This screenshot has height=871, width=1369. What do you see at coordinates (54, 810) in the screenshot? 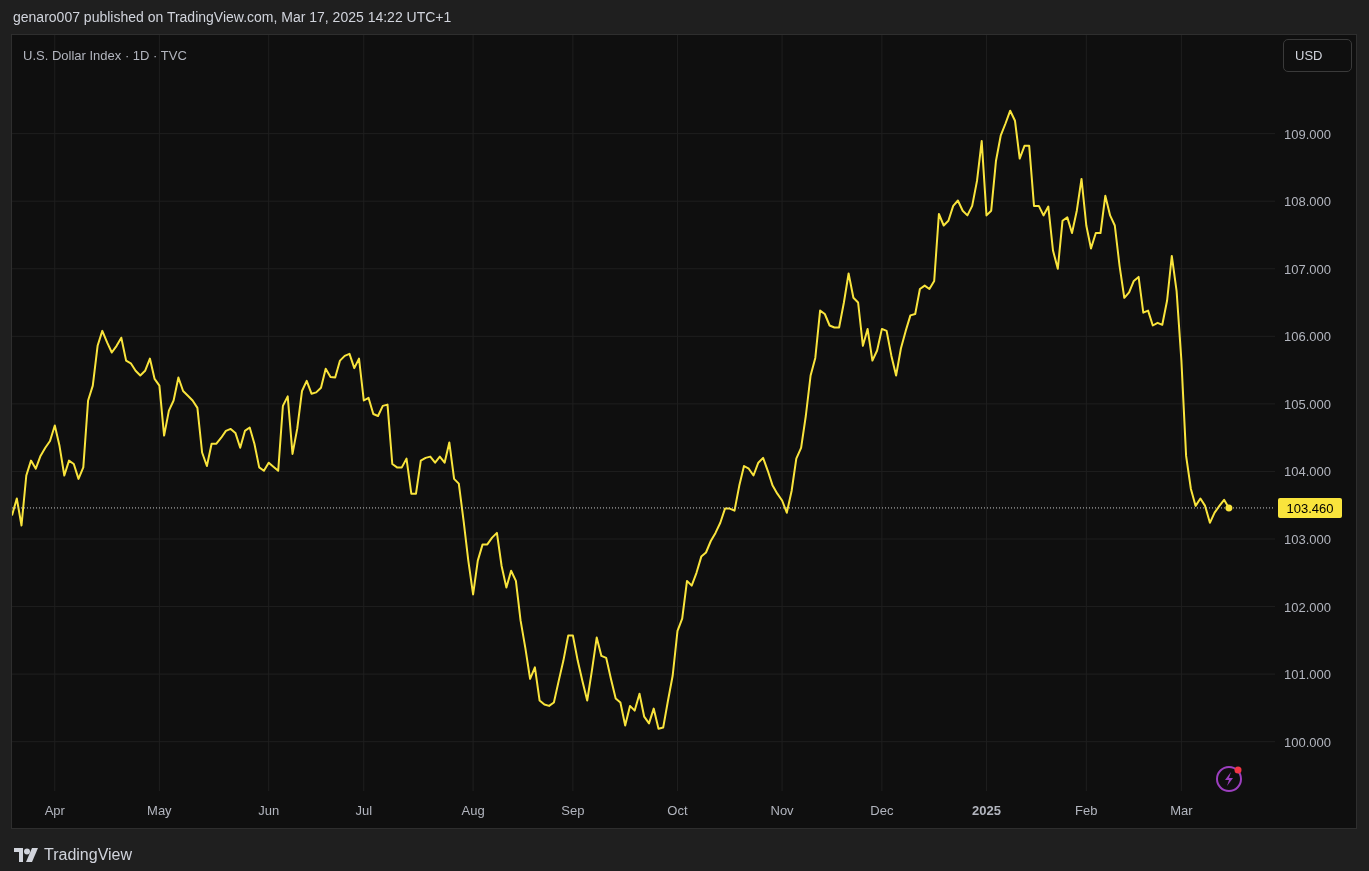
I see `axis-label: Apr` at bounding box center [54, 810].